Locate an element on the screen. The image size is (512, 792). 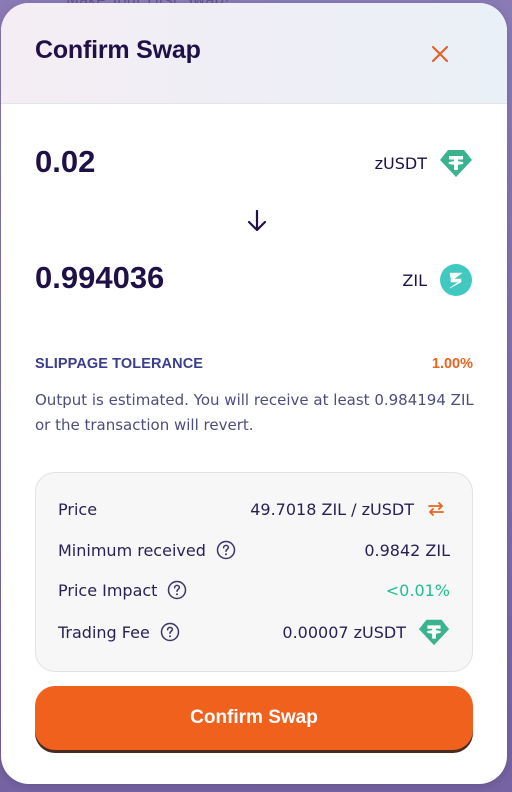
modal-title: Confirm Swap is located at coordinates (118, 50).